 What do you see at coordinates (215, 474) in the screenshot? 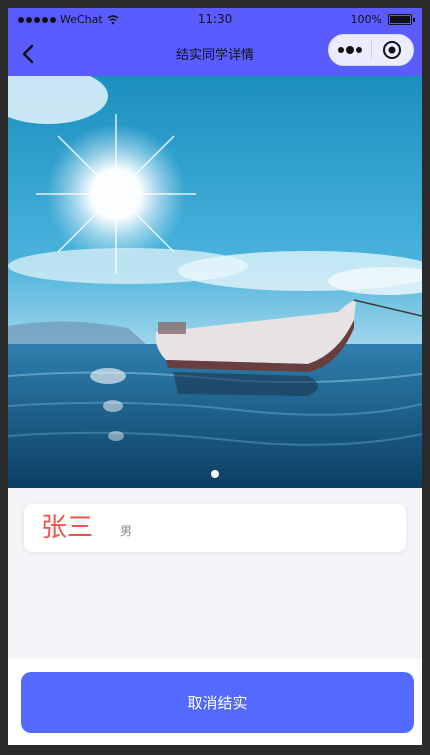
I see `banner-indicator-dot` at bounding box center [215, 474].